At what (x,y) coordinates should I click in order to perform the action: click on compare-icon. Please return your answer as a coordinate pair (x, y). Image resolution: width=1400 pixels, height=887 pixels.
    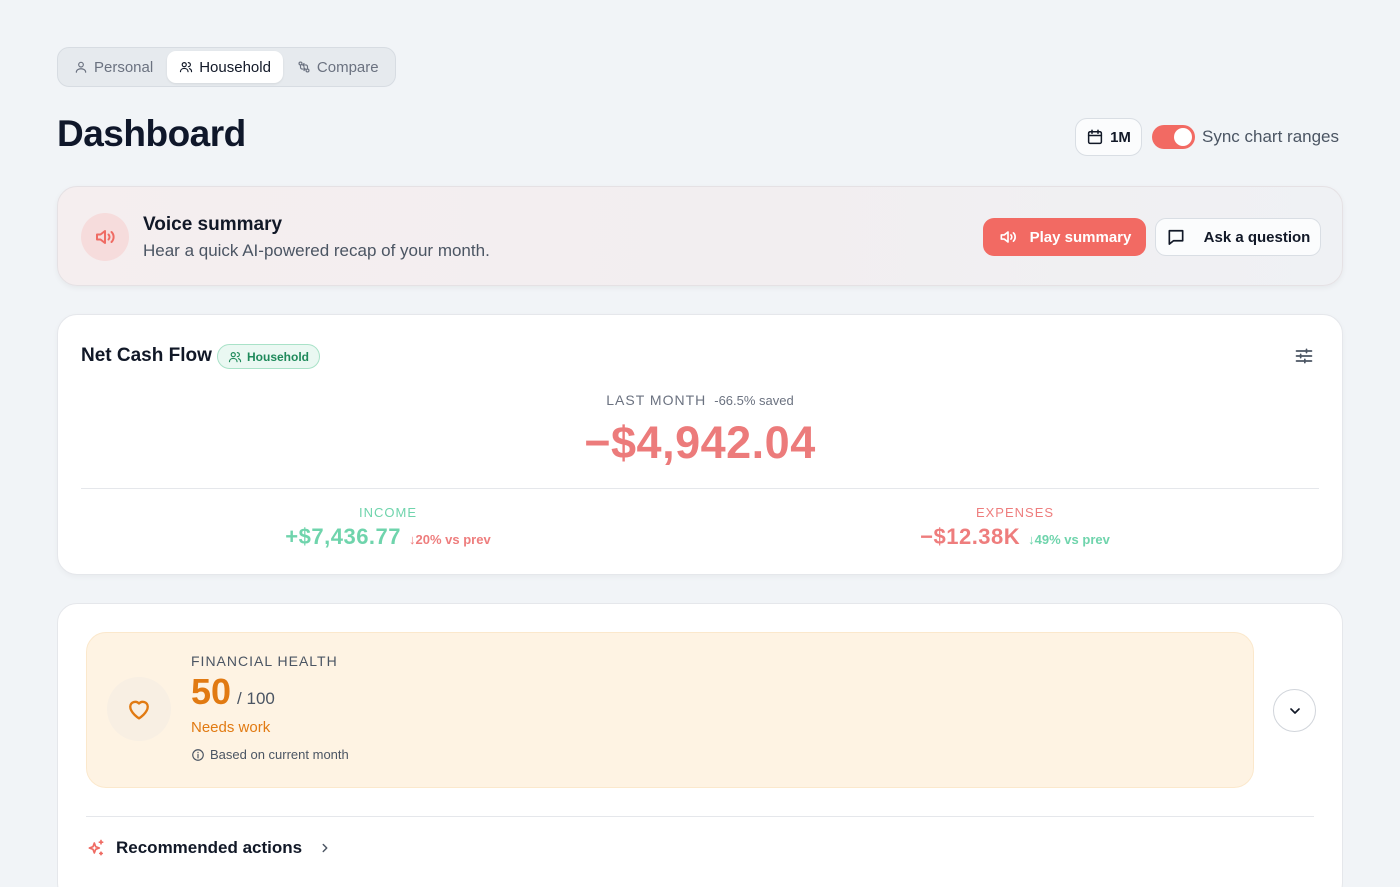
    Looking at the image, I should click on (304, 67).